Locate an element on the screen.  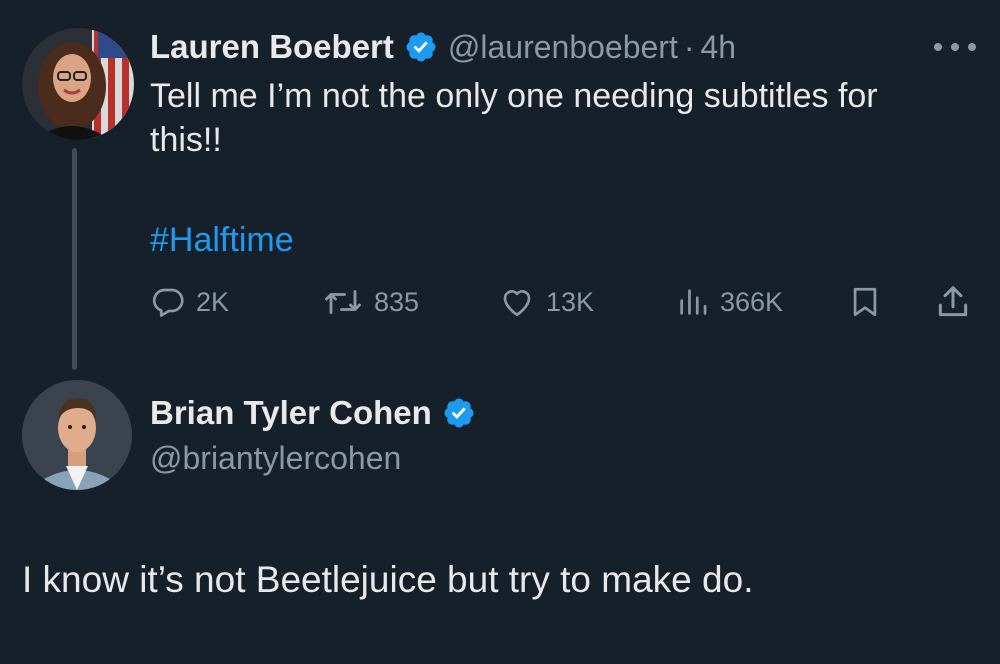
avatar-brian-tyler-cohen is located at coordinates (77, 435).